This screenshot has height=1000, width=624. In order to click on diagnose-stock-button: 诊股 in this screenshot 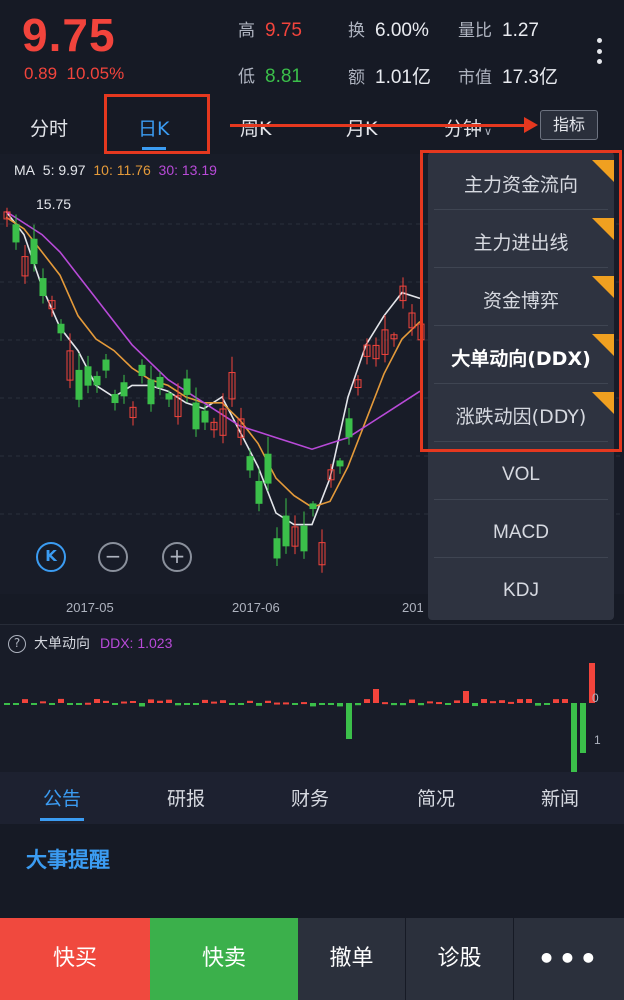, I will do `click(460, 959)`.